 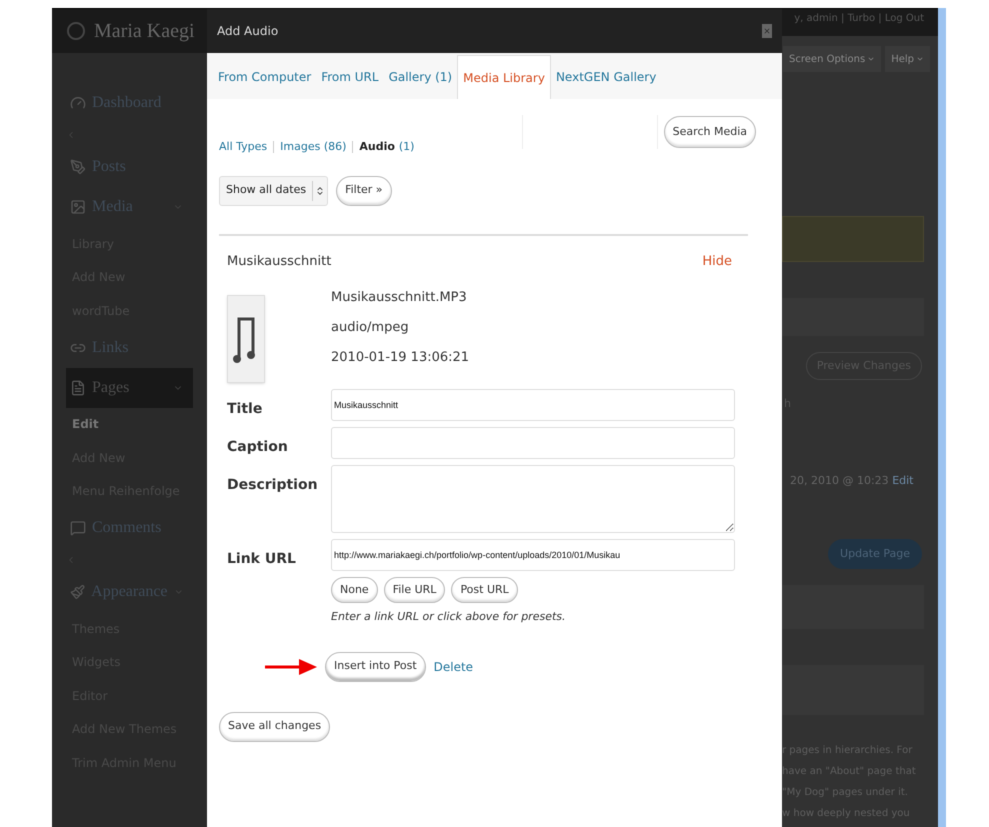 I want to click on file-info-line: audio/mpeg, so click(x=370, y=328).